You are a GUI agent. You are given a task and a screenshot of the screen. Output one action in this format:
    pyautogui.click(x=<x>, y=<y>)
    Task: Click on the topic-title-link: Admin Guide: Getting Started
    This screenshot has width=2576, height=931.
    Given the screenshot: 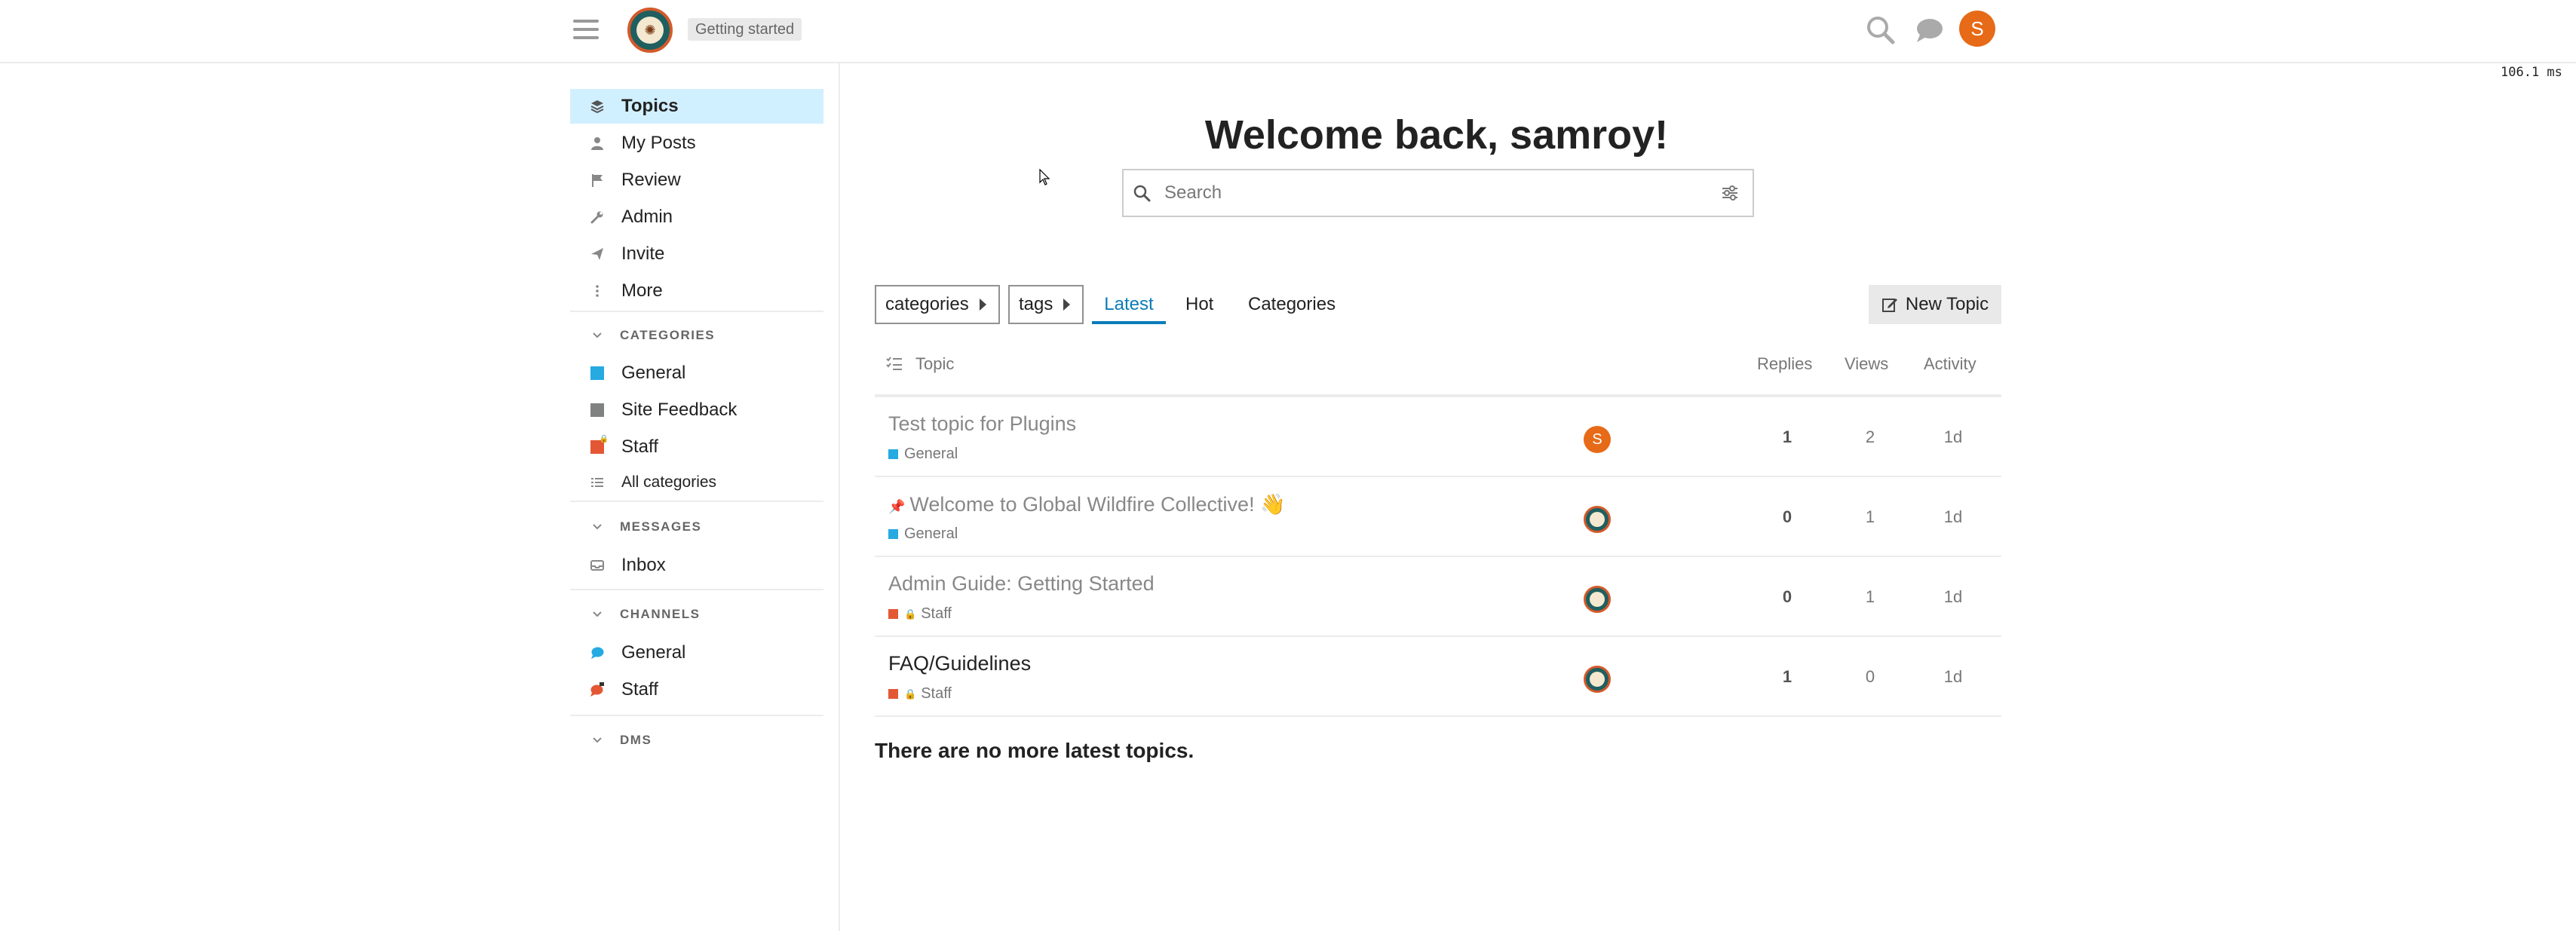 What is the action you would take?
    pyautogui.click(x=1021, y=584)
    